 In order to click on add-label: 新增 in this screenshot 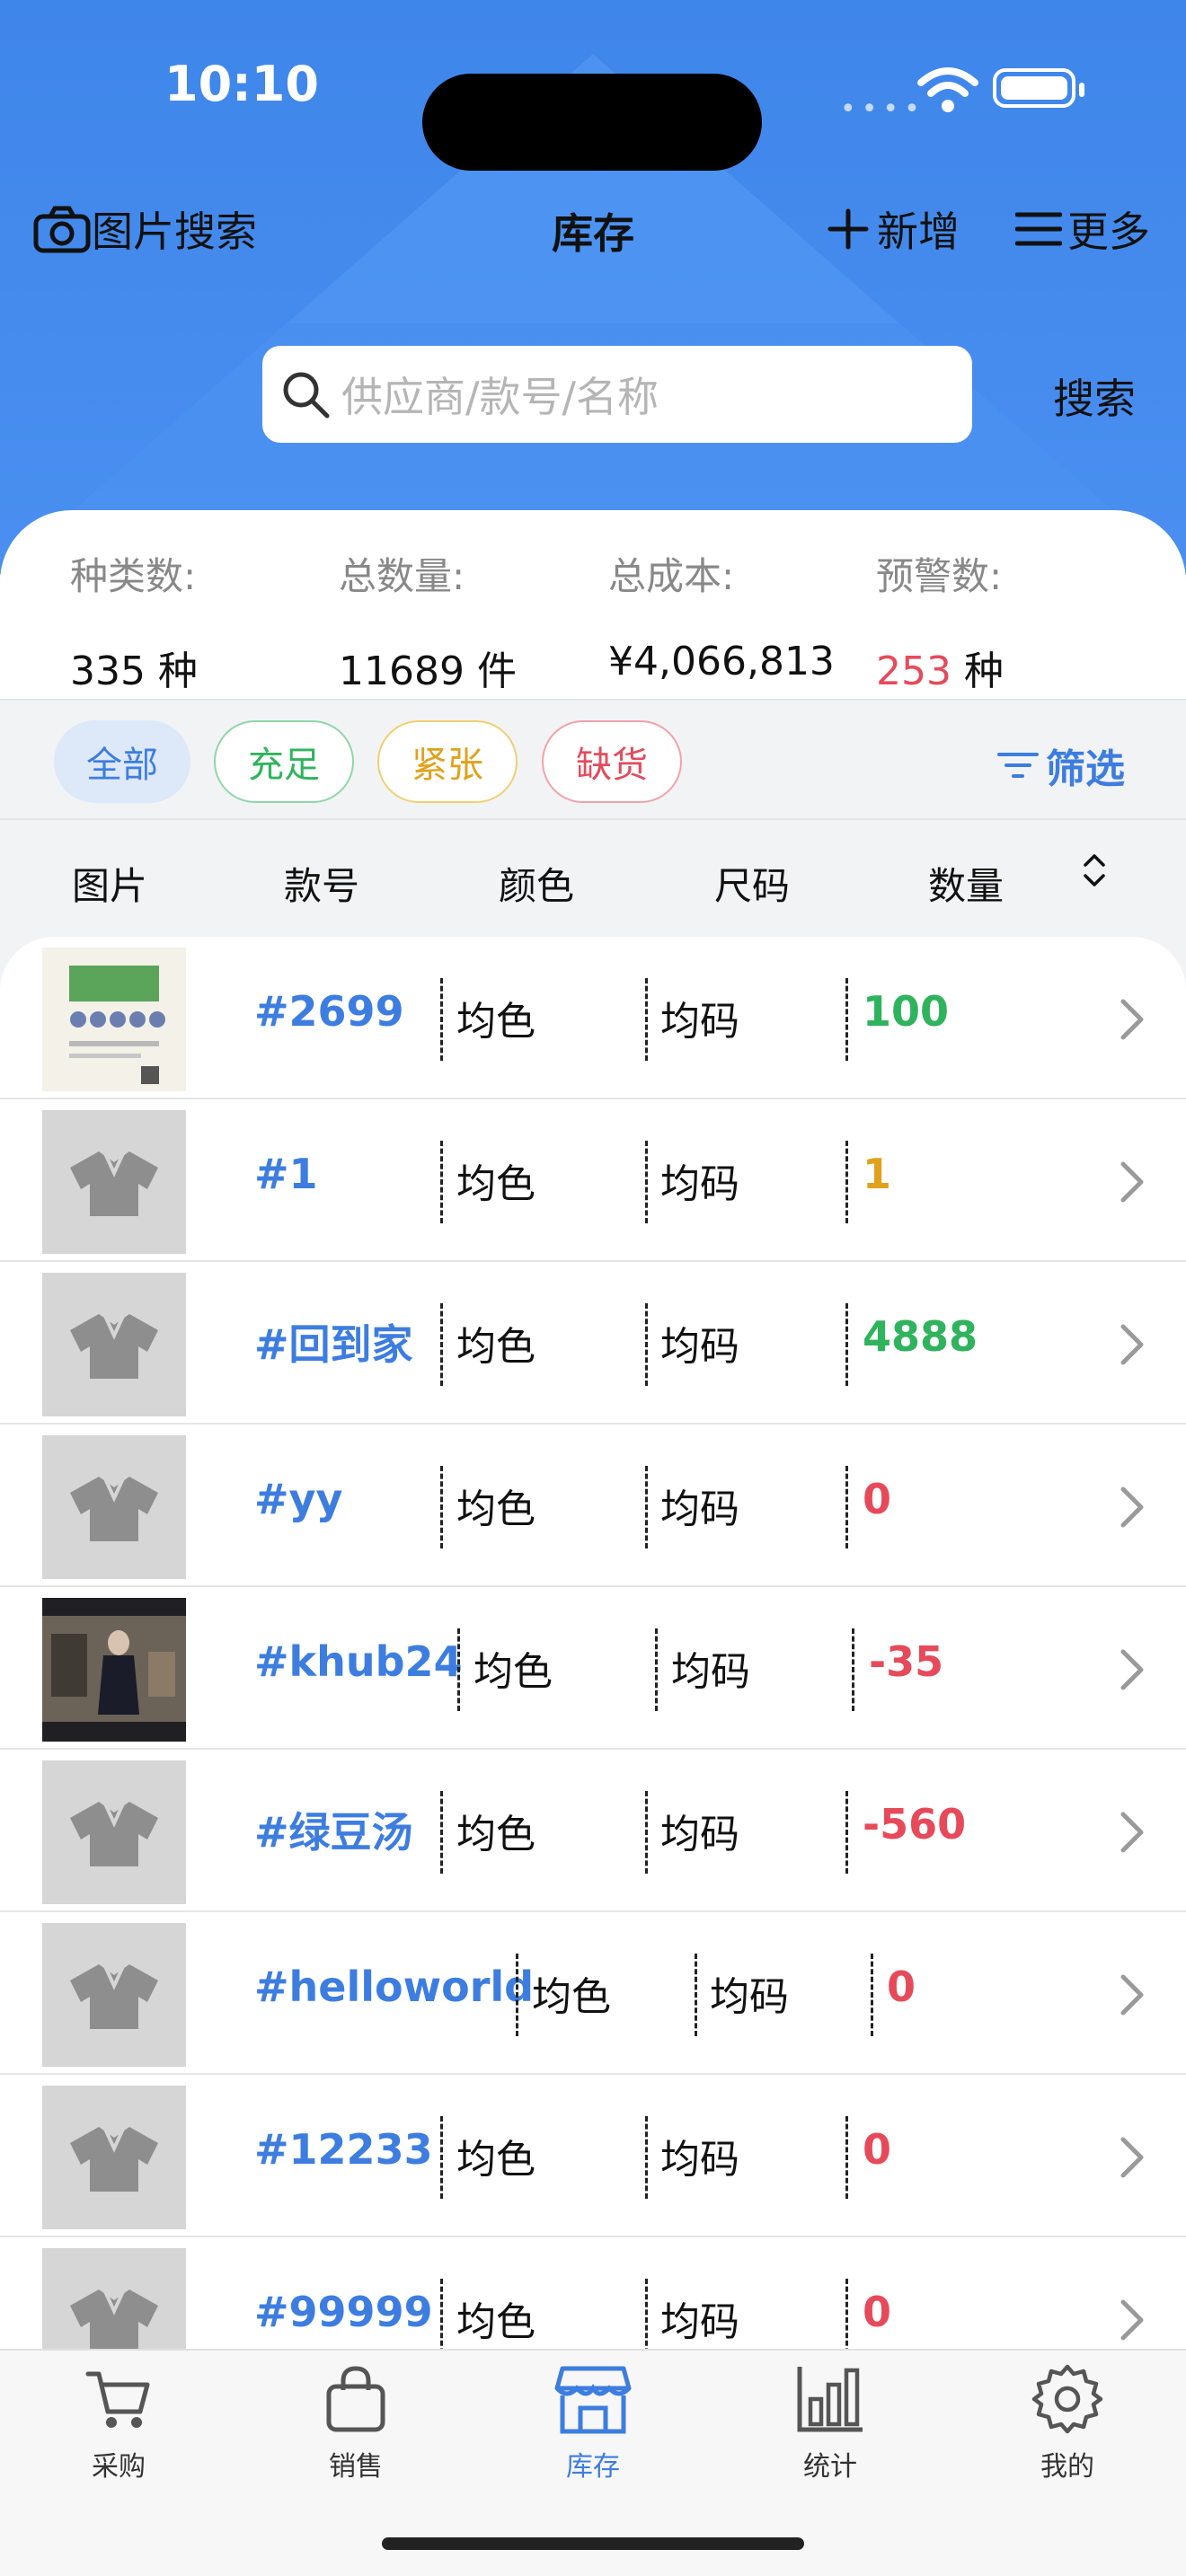, I will do `click(918, 231)`.